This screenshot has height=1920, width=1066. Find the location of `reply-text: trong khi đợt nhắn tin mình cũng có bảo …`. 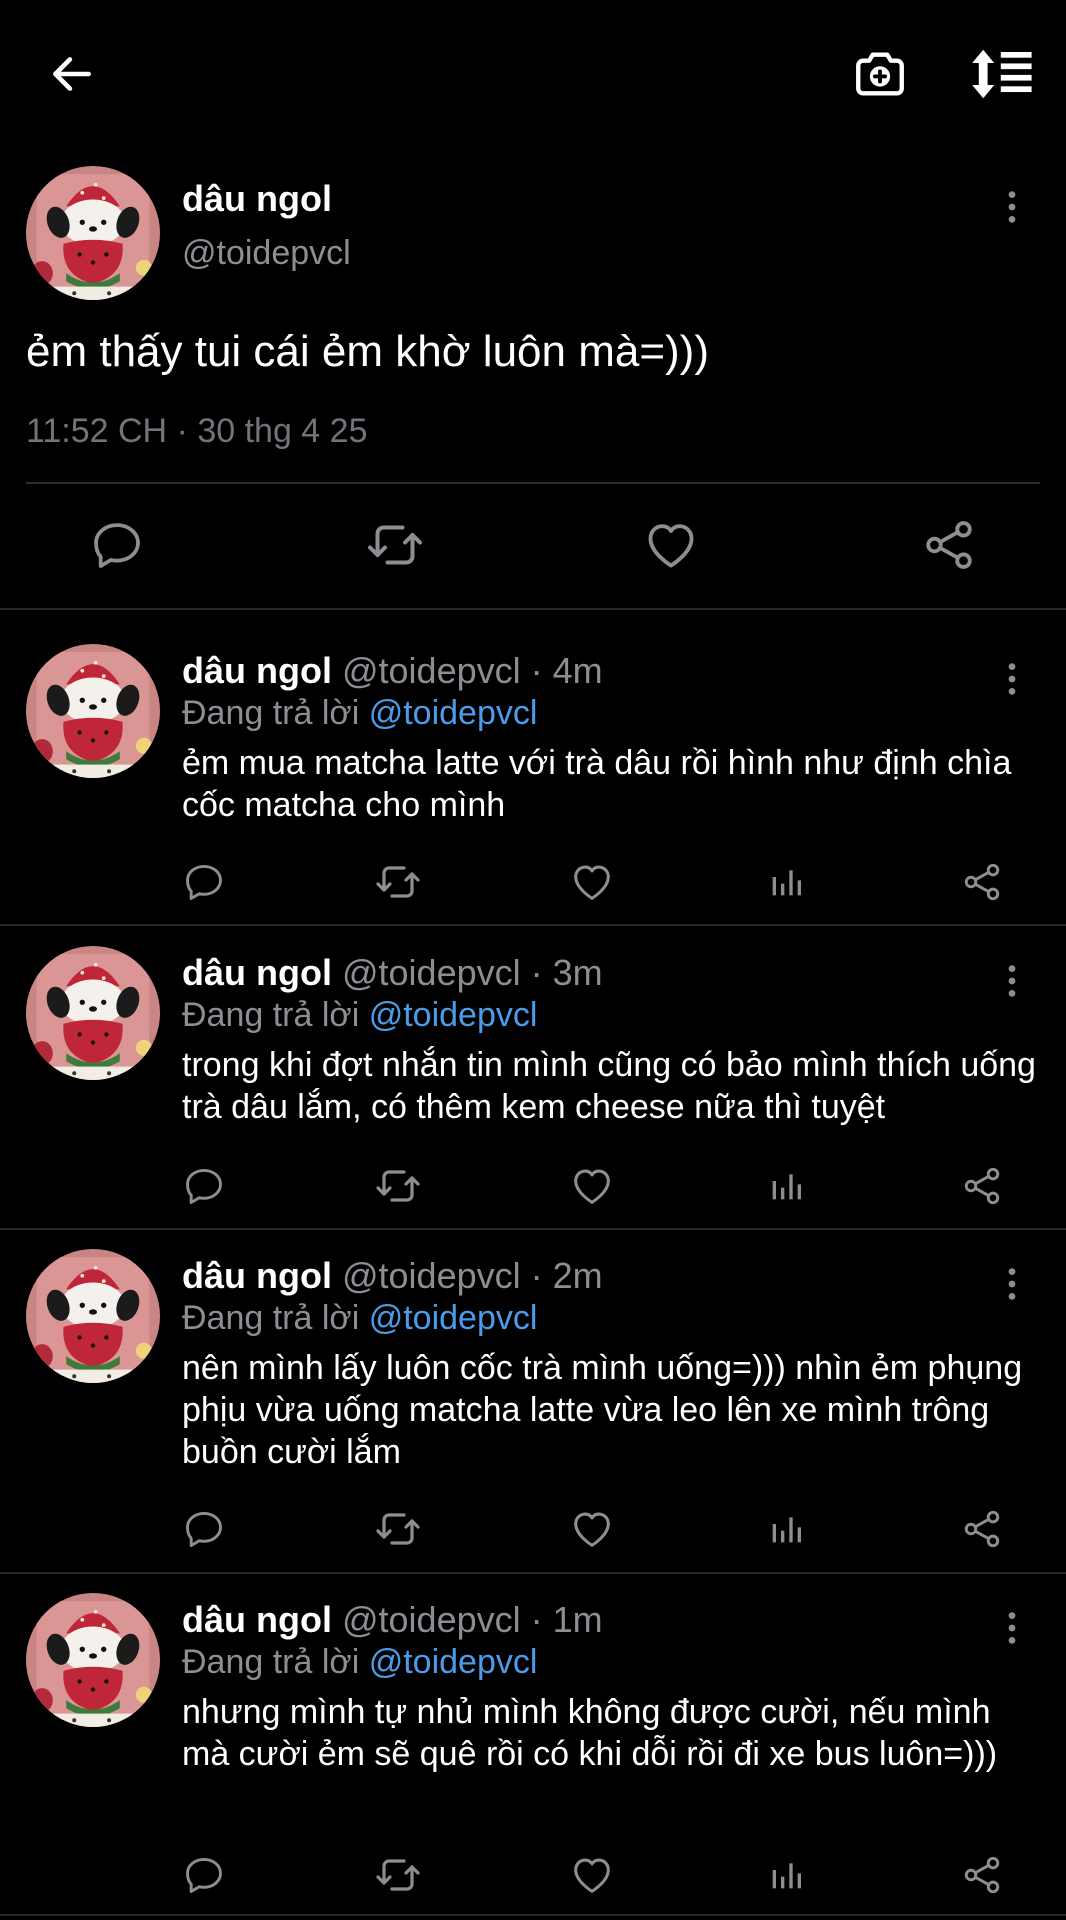

reply-text: trong khi đợt nhắn tin mình cũng có bảo … is located at coordinates (609, 1086).